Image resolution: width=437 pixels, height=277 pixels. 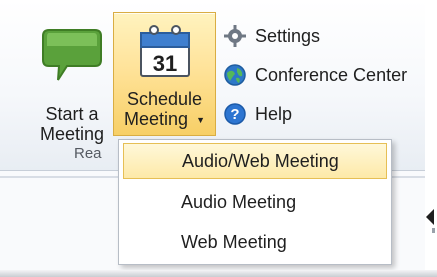 What do you see at coordinates (331, 74) in the screenshot?
I see `conference-center-label: Conference Center` at bounding box center [331, 74].